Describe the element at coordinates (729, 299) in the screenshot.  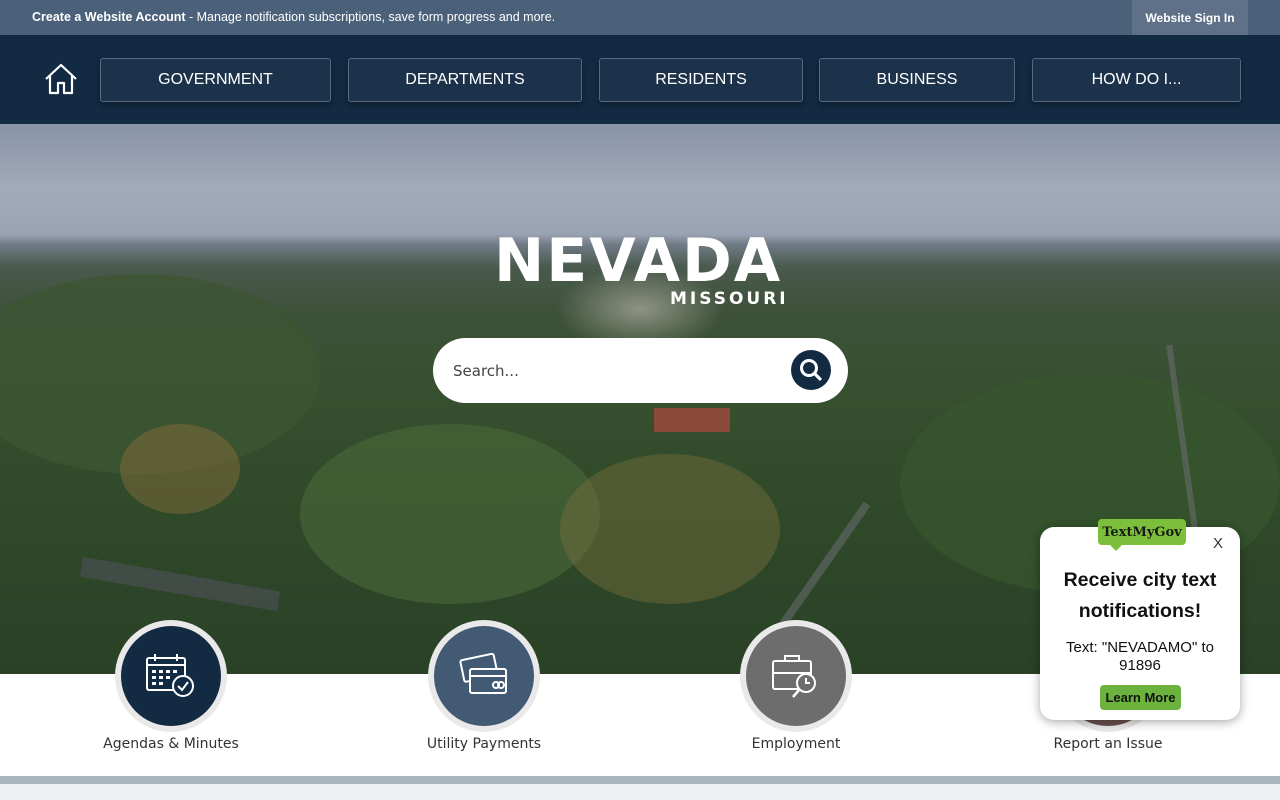
I see `city-logo-subtitle: MISSOURI` at that location.